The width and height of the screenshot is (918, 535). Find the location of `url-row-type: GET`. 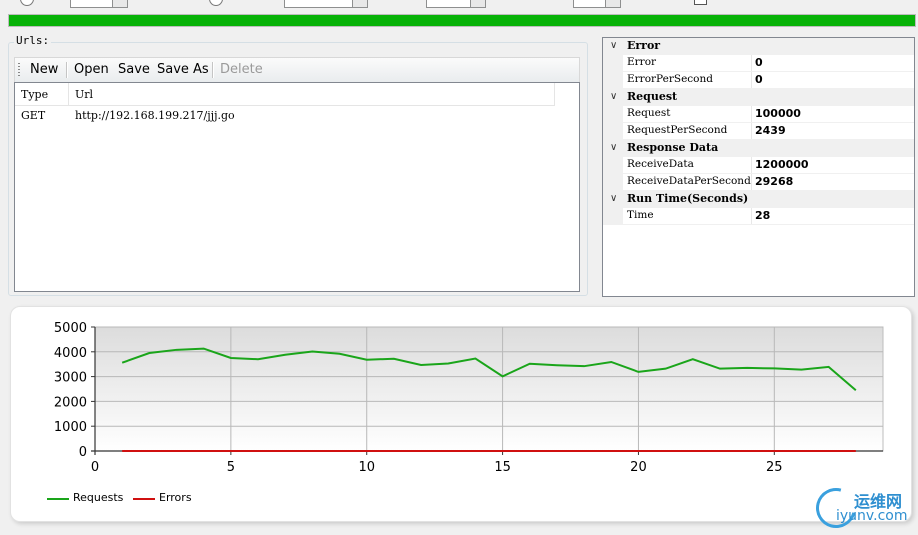

url-row-type: GET is located at coordinates (33, 115).